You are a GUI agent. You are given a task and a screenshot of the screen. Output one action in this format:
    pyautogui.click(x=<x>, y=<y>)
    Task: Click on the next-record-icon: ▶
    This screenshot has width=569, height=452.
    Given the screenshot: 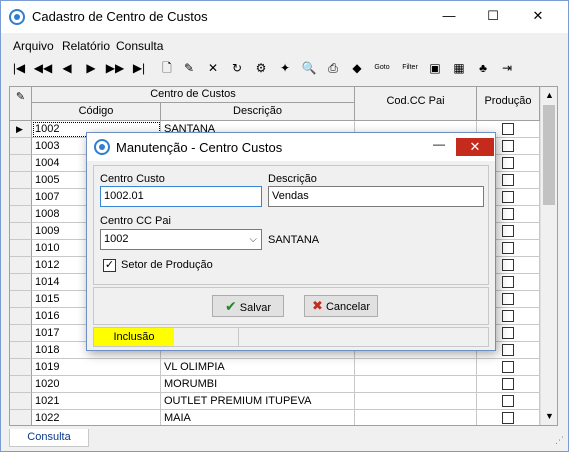 What is the action you would take?
    pyautogui.click(x=91, y=68)
    